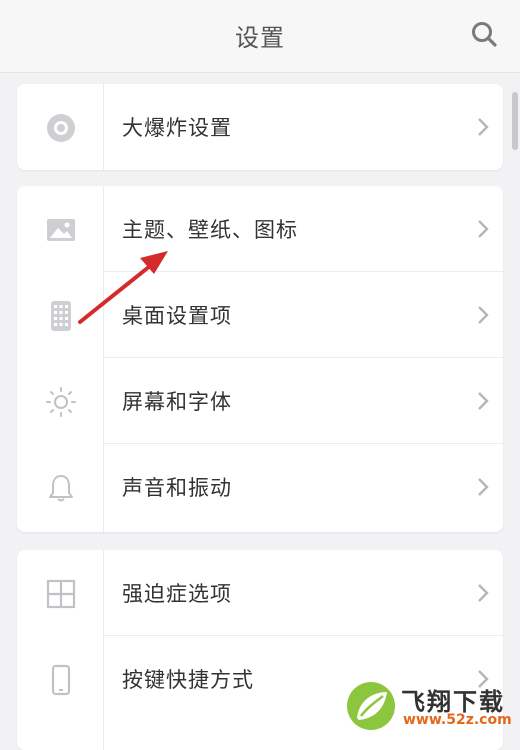  Describe the element at coordinates (371, 706) in the screenshot. I see `leaf-logo-icon` at that location.